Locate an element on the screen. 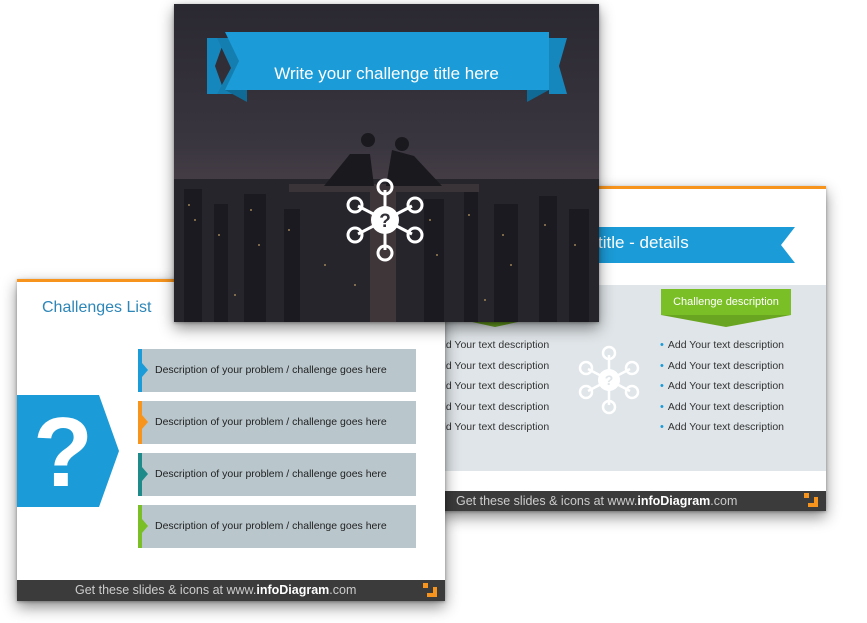  challenge-title: Write your challenge title here is located at coordinates (386, 73).